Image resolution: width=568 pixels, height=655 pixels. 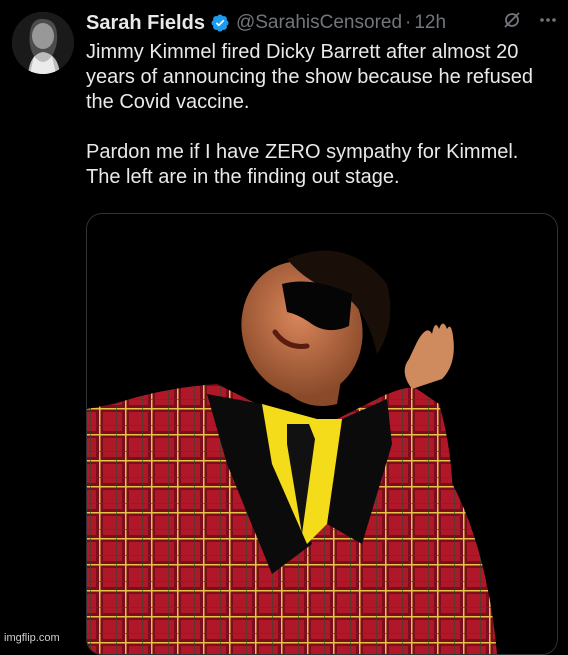 I want to click on header-actions, so click(x=530, y=22).